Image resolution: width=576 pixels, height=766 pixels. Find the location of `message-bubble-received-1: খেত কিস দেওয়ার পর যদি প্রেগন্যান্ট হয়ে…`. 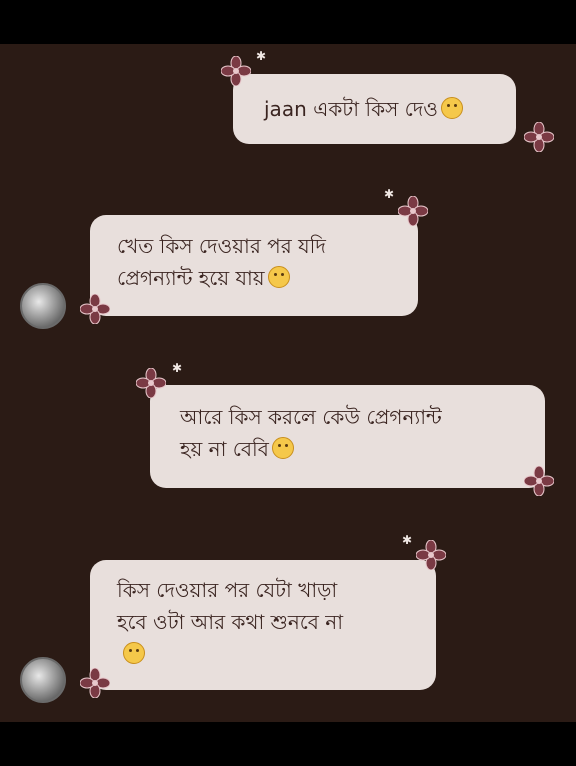

message-bubble-received-1: খেত কিস দেওয়ার পর যদি প্রেগন্যান্ট হয়ে… is located at coordinates (254, 265).